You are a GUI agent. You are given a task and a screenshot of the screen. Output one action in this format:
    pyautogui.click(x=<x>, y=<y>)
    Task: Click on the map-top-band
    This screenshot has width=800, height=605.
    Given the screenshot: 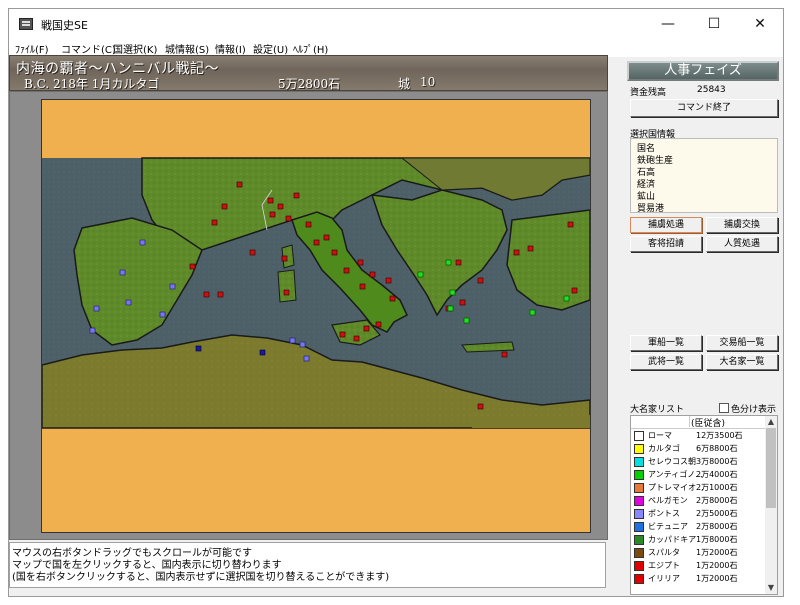 What is the action you would take?
    pyautogui.click(x=316, y=129)
    